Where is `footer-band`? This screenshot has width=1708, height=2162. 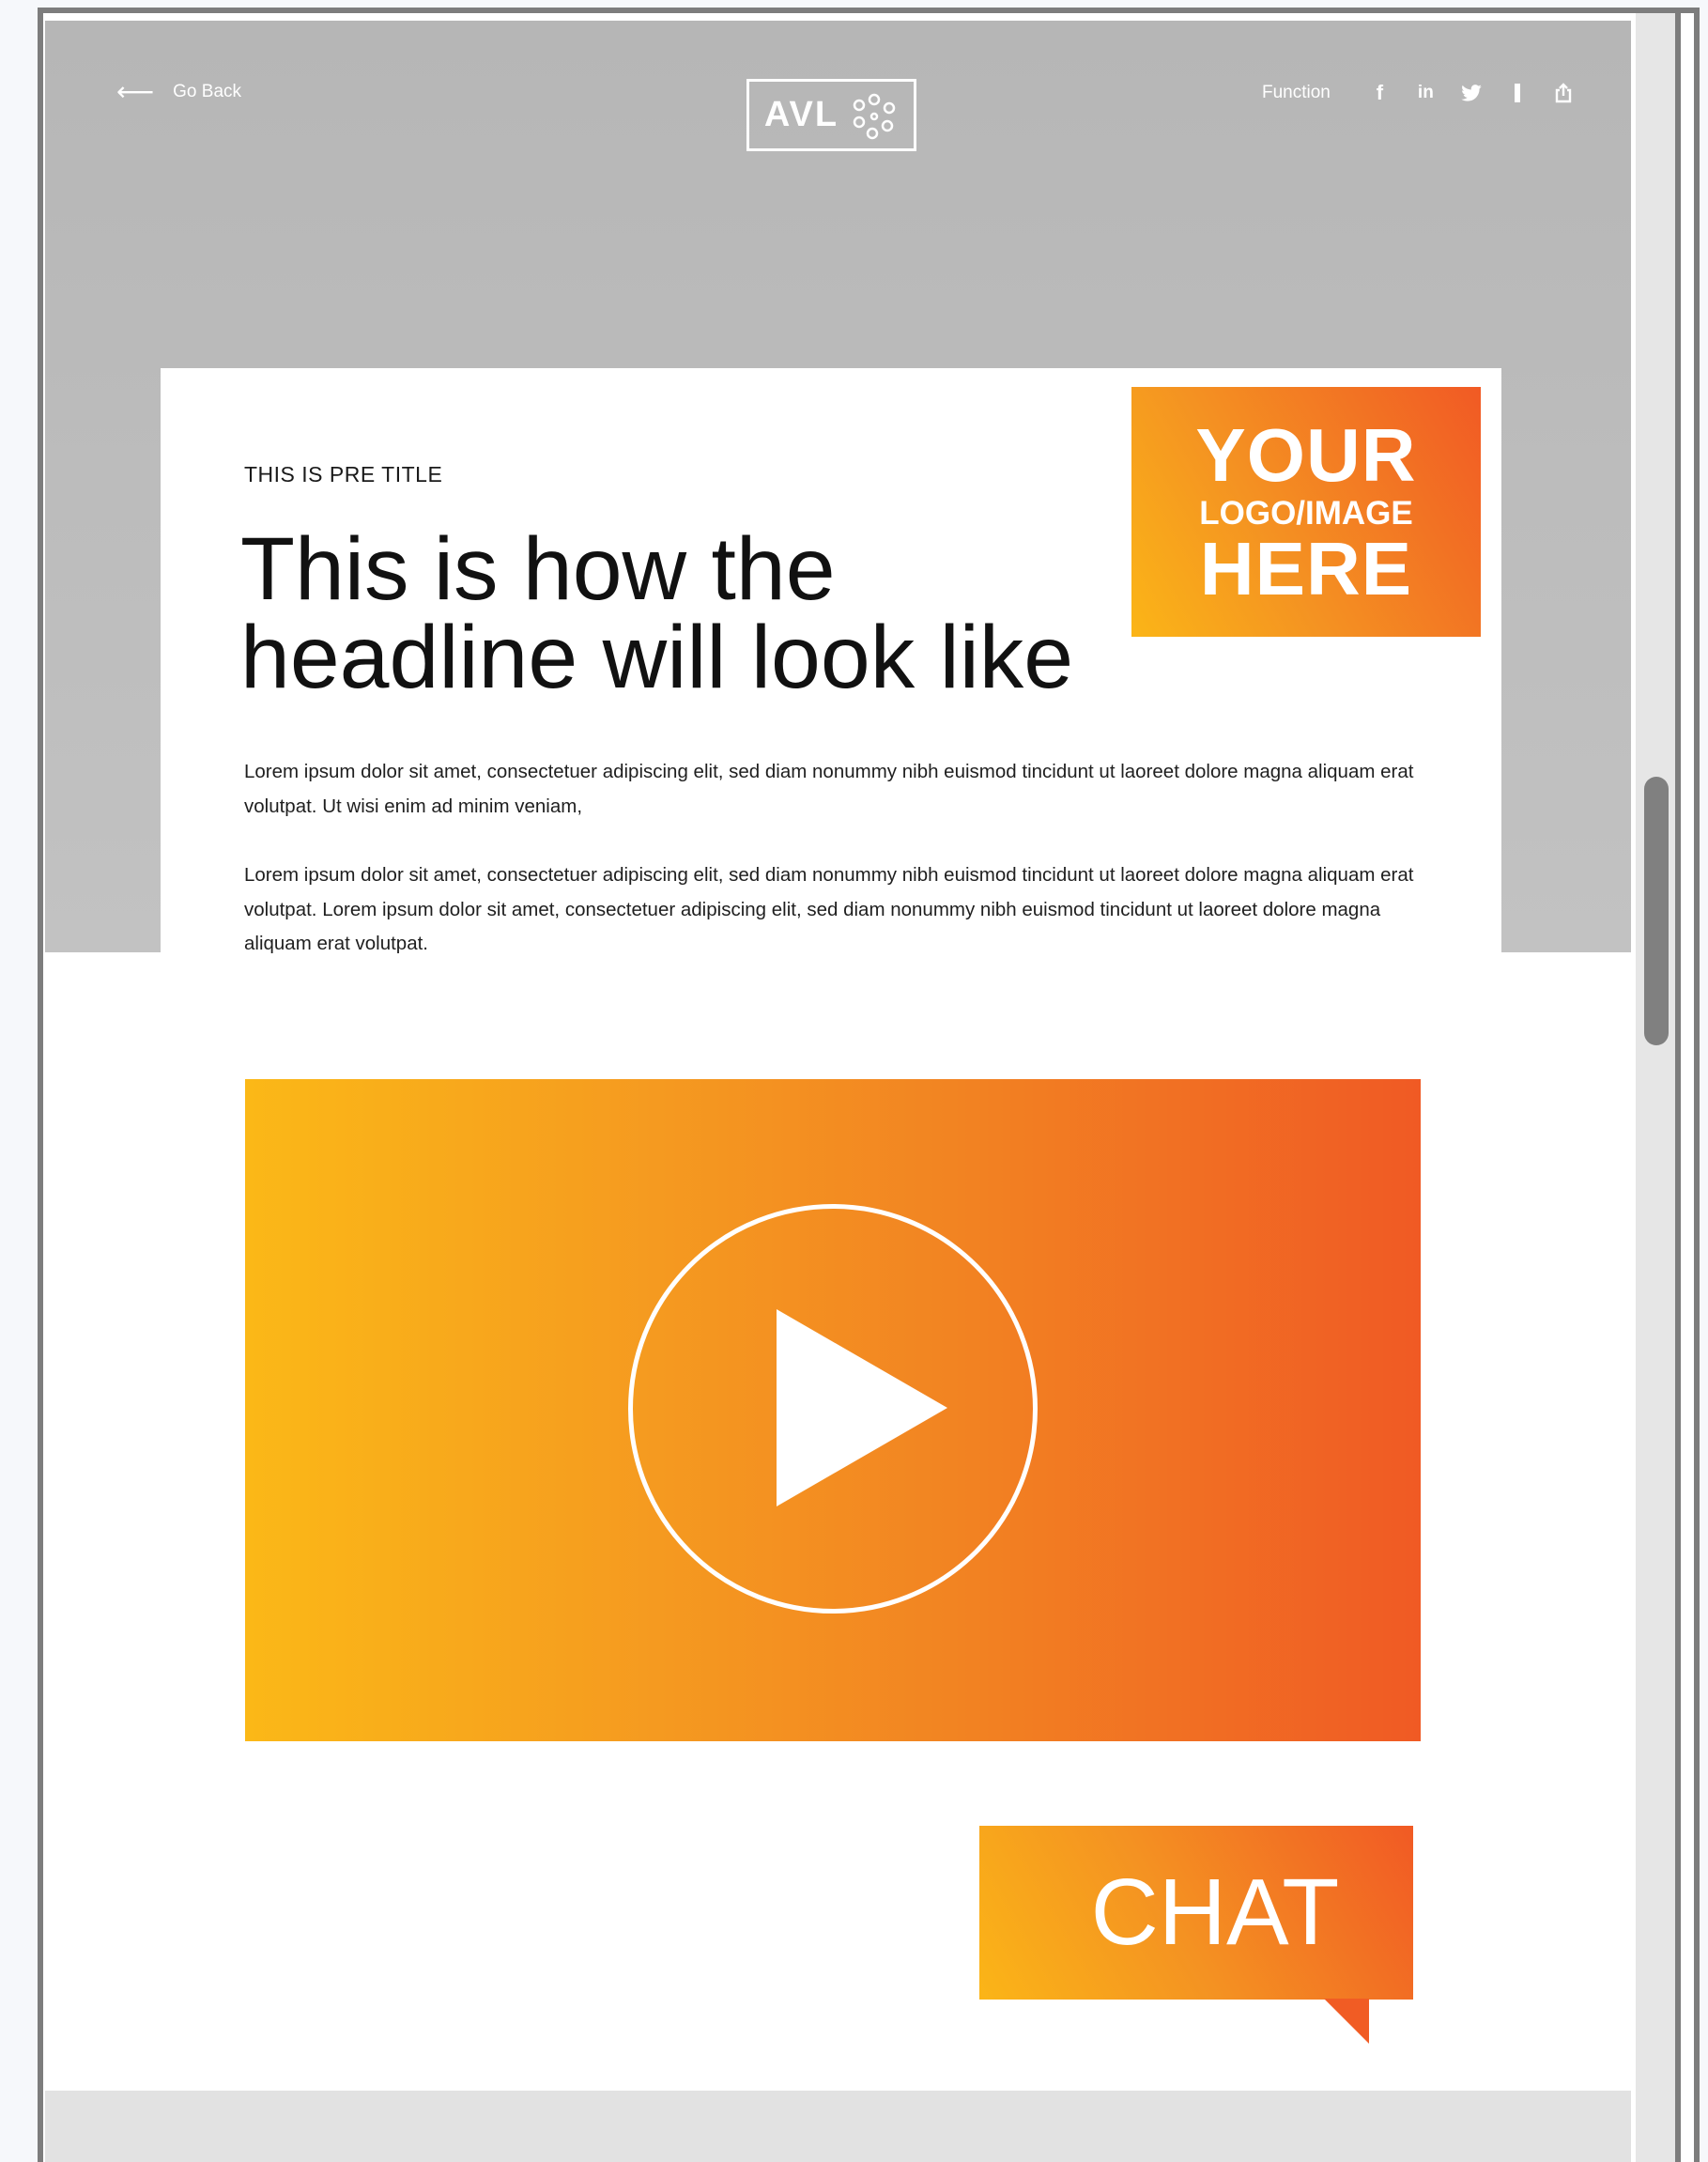 footer-band is located at coordinates (838, 2126).